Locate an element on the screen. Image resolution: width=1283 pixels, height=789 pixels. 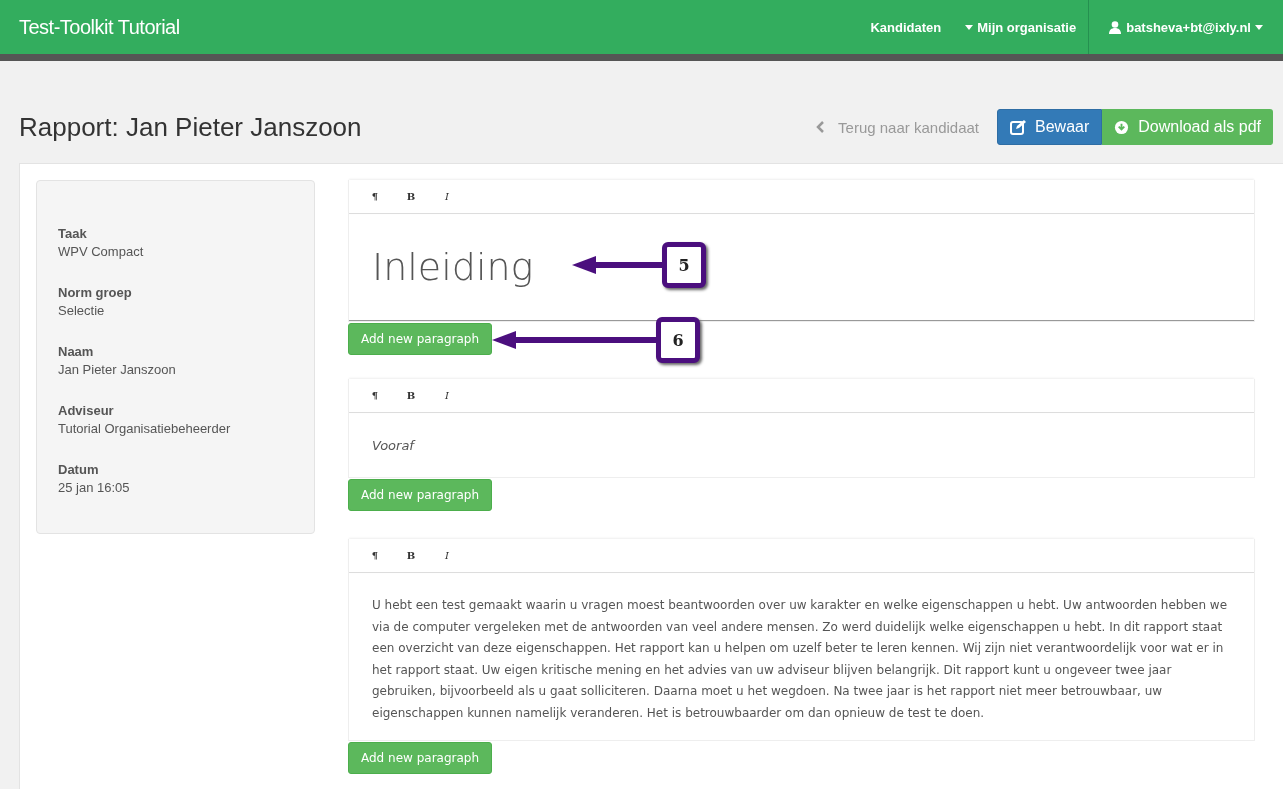
page-title: Rapport: Jan Pieter Janszoon is located at coordinates (190, 127).